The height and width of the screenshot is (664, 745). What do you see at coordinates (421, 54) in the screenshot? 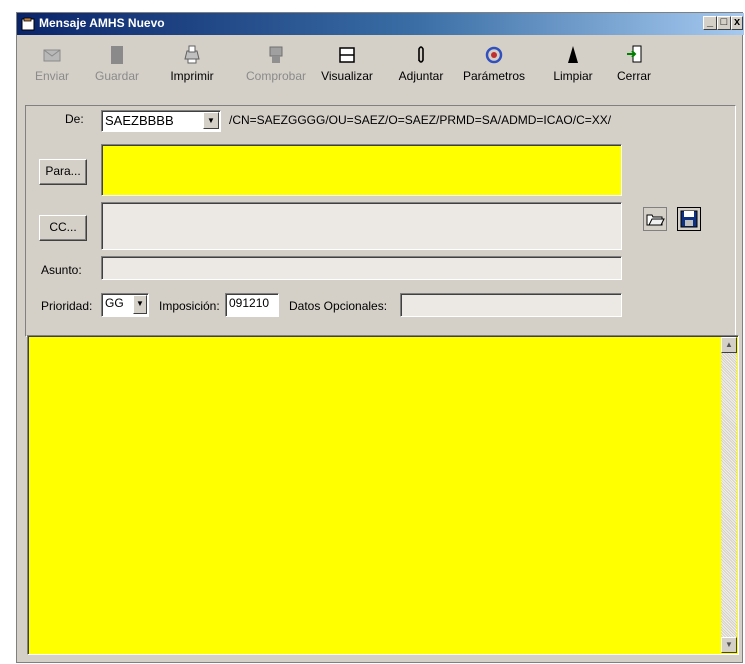
I see `paperclip-icon` at bounding box center [421, 54].